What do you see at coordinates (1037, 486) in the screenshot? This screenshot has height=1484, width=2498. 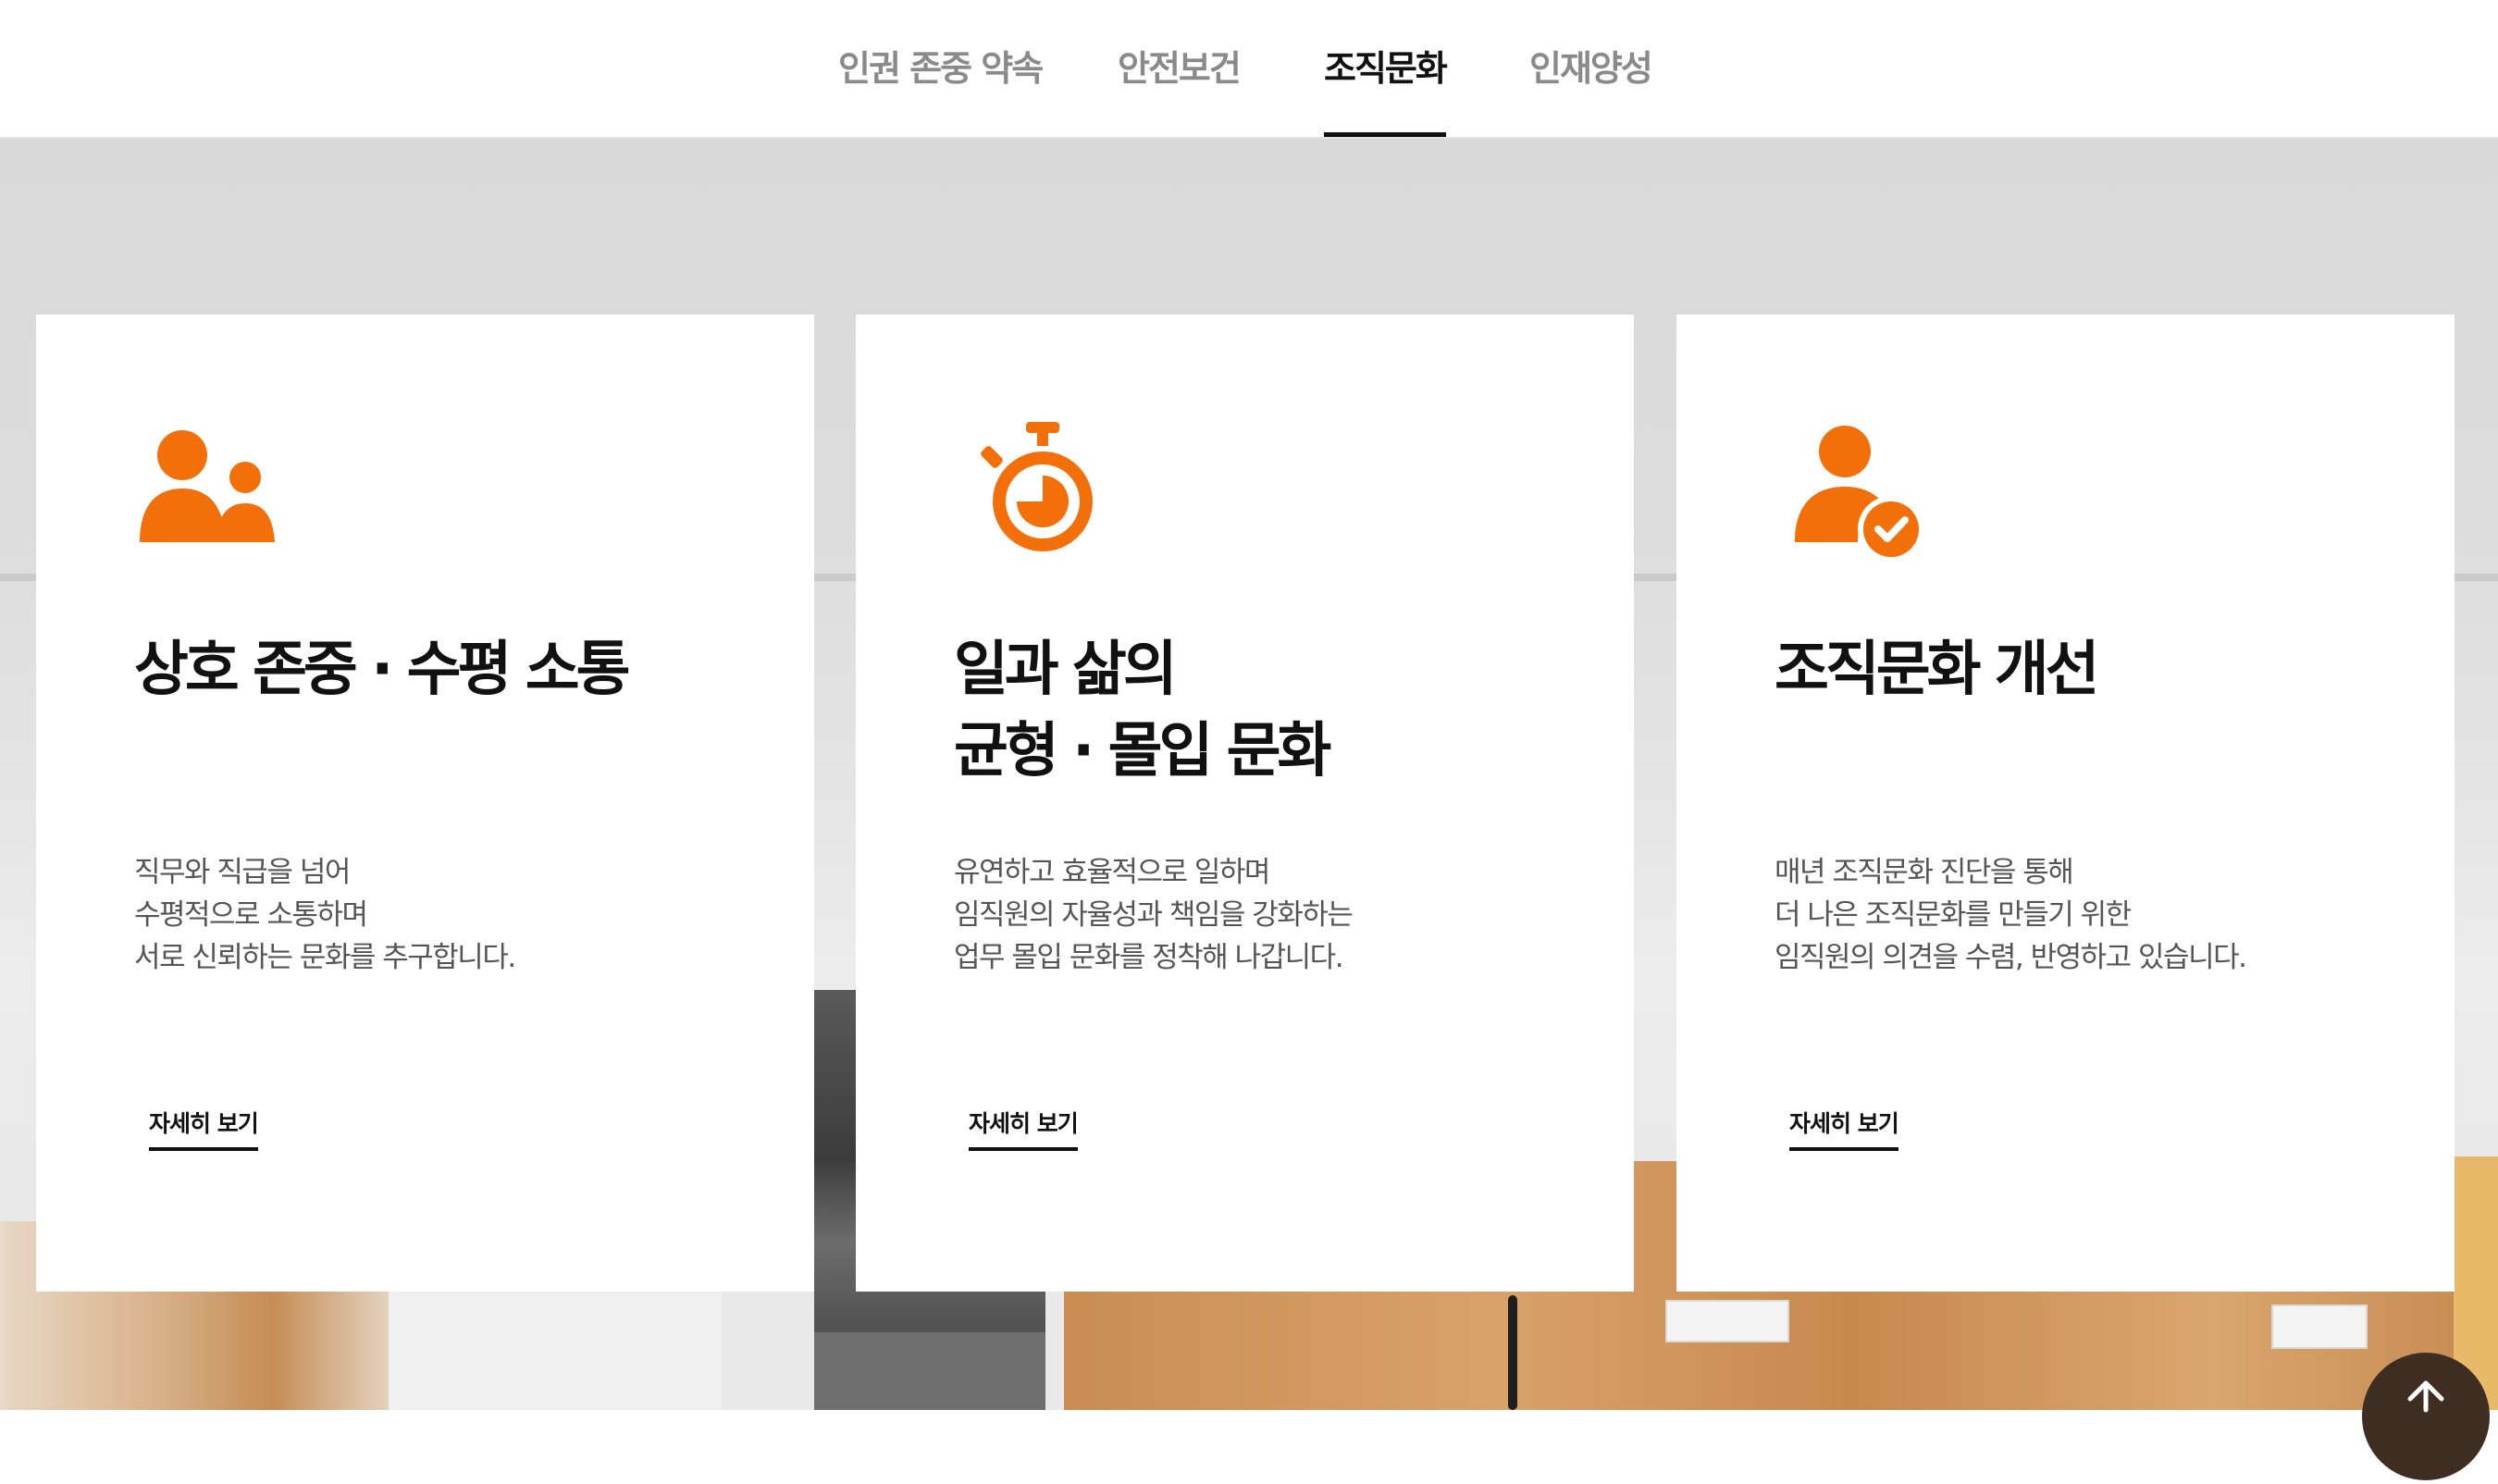 I see `stopwatch-icon` at bounding box center [1037, 486].